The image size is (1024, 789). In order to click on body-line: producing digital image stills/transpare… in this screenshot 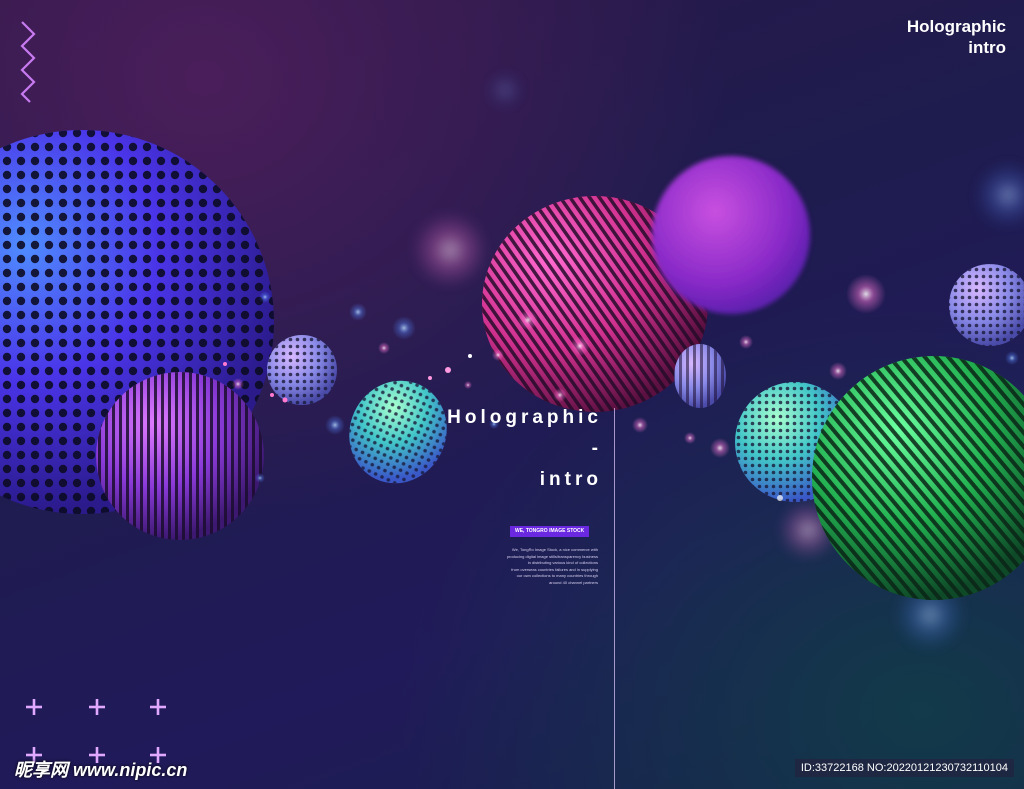, I will do `click(552, 556)`.